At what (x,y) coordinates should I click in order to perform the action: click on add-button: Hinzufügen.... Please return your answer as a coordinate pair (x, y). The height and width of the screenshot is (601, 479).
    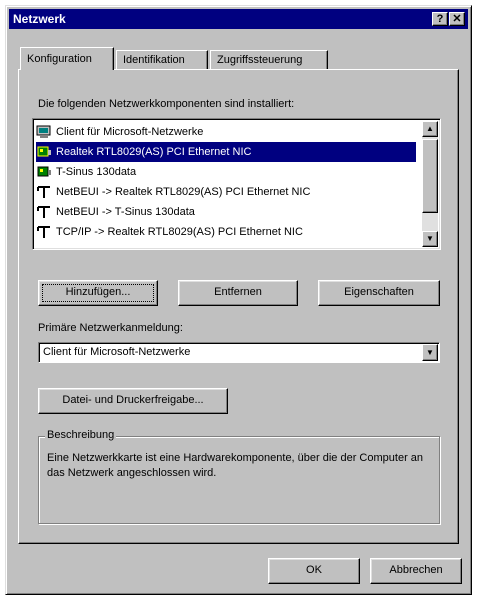
    Looking at the image, I should click on (98, 293).